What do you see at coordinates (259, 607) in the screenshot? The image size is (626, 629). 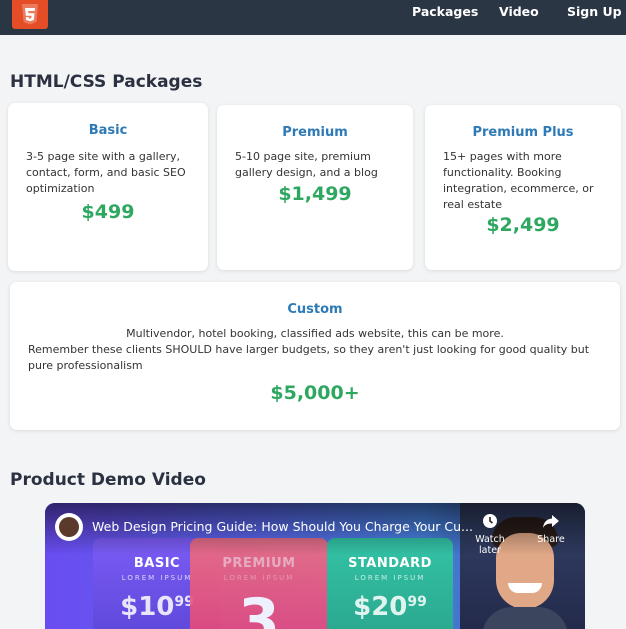 I see `panel-price: 3` at bounding box center [259, 607].